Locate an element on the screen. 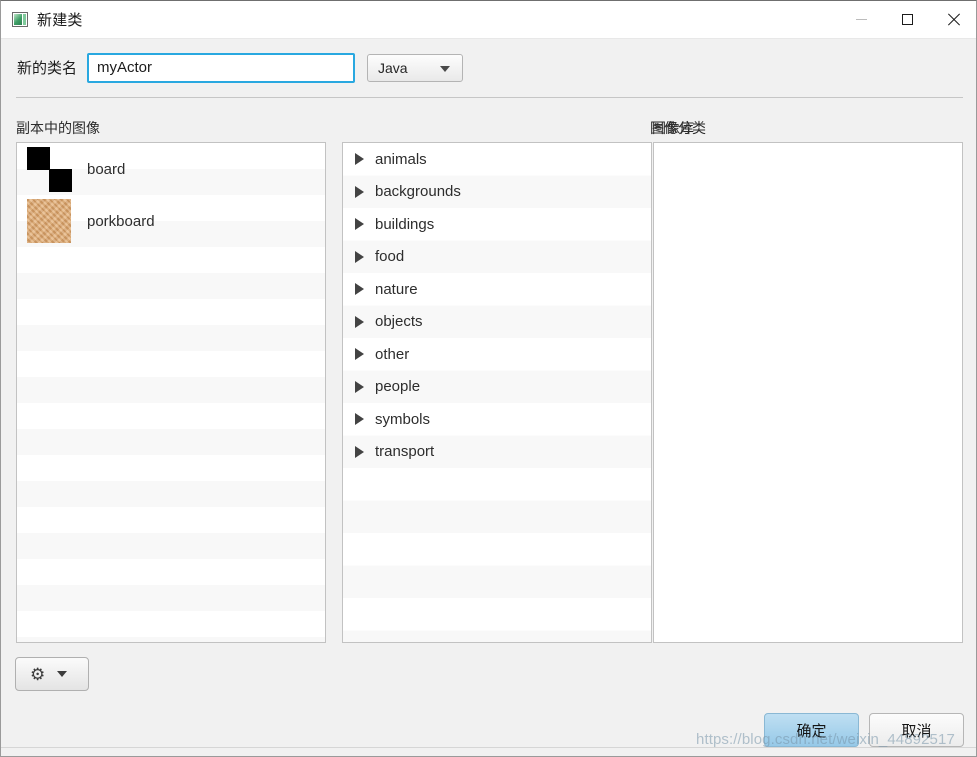 The image size is (977, 757). category-item-label: people is located at coordinates (398, 387).